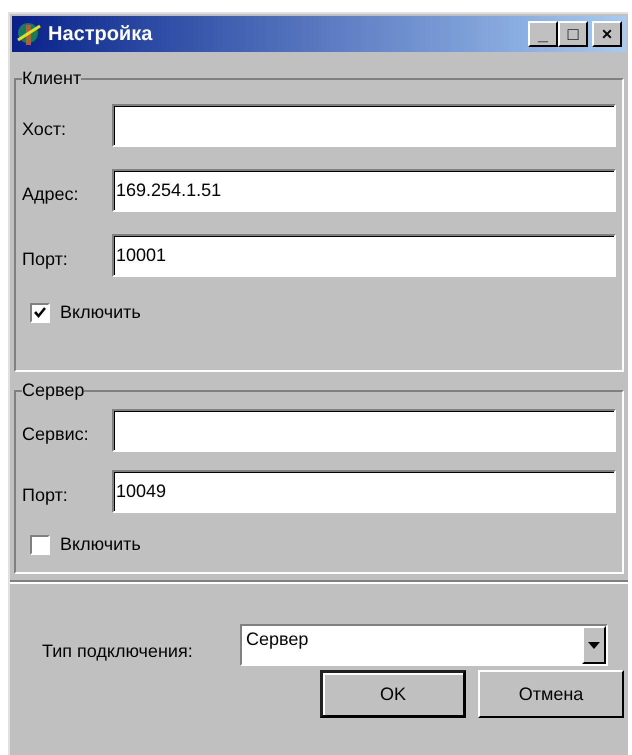 This screenshot has height=755, width=632. I want to click on input-field: 10049, so click(364, 491).